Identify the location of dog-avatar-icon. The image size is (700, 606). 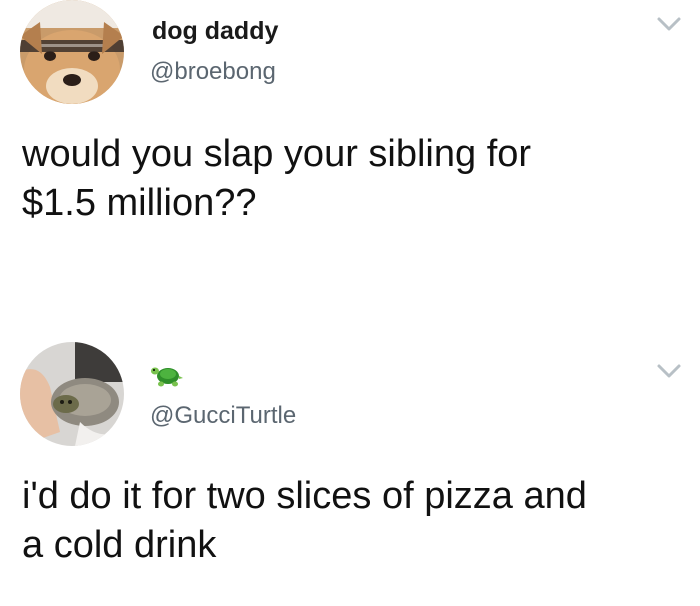
(72, 52).